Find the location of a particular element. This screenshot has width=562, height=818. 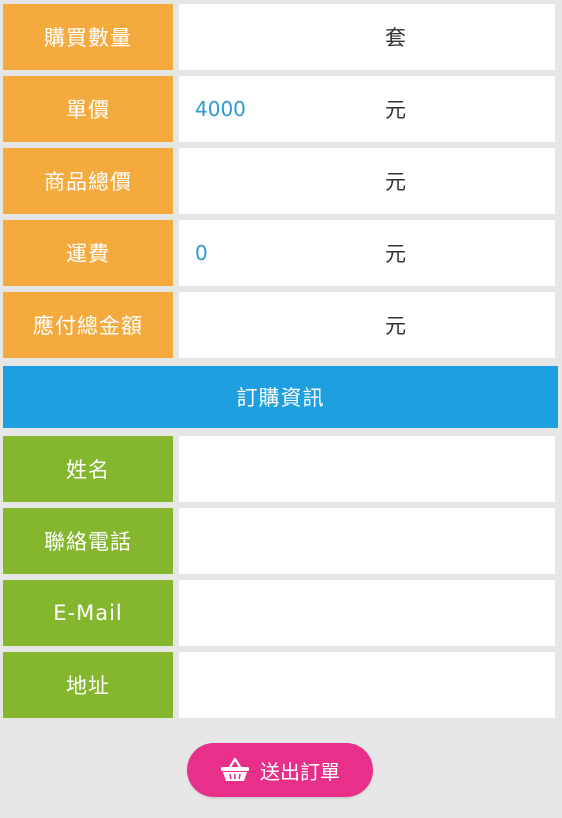

total-label: 應付總金額 is located at coordinates (88, 325).